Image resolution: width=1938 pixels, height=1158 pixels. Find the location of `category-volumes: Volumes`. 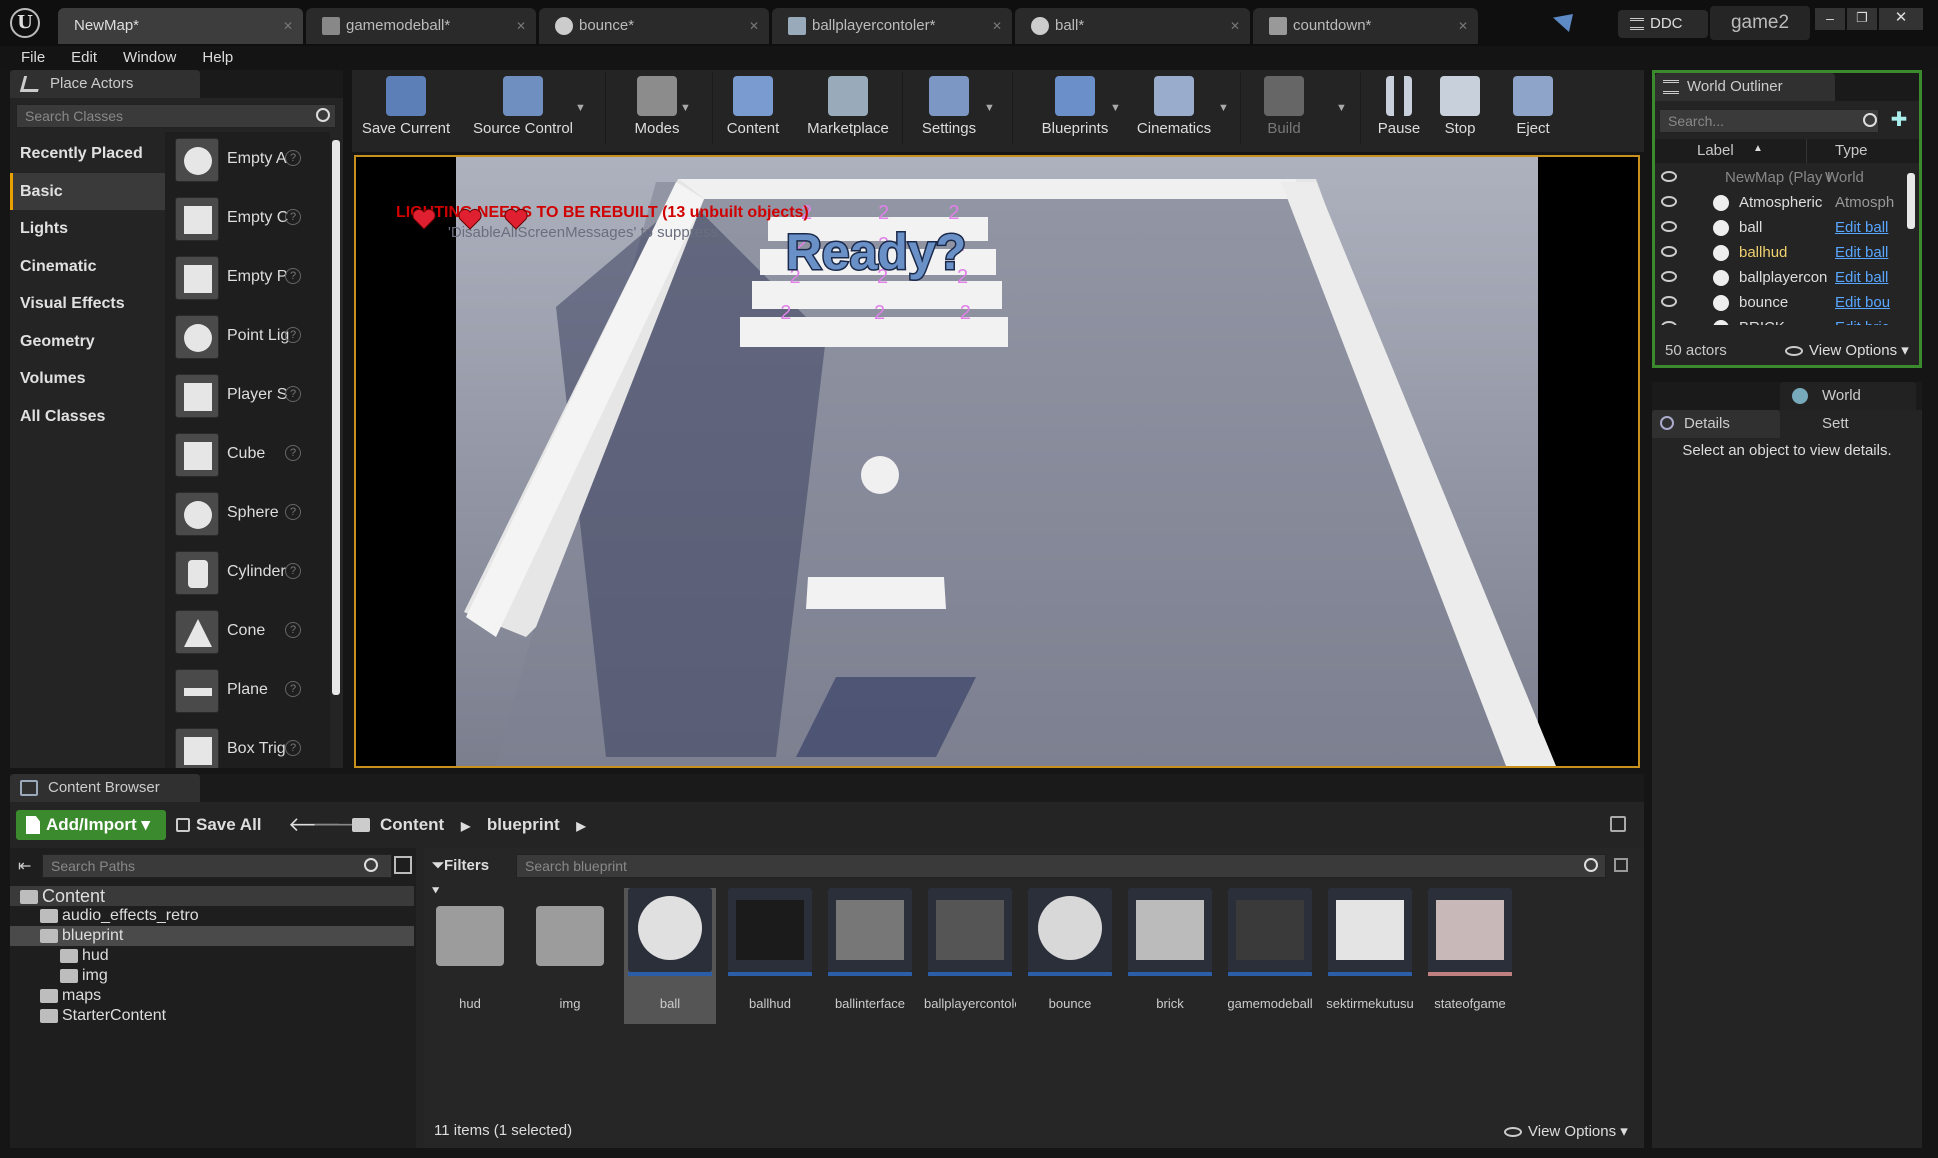

category-volumes: Volumes is located at coordinates (87, 379).